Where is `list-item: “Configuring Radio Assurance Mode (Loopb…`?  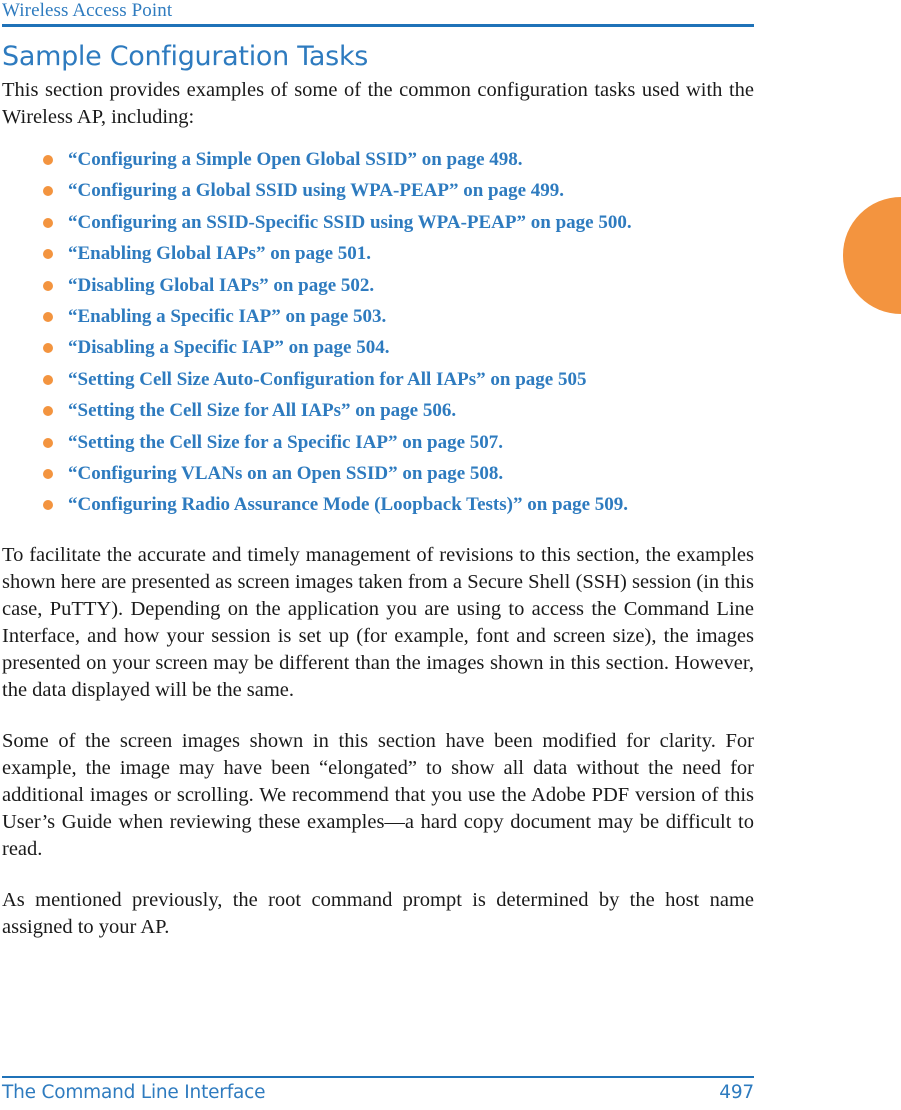
list-item: “Configuring Radio Assurance Mode (Loopb… is located at coordinates (378, 505).